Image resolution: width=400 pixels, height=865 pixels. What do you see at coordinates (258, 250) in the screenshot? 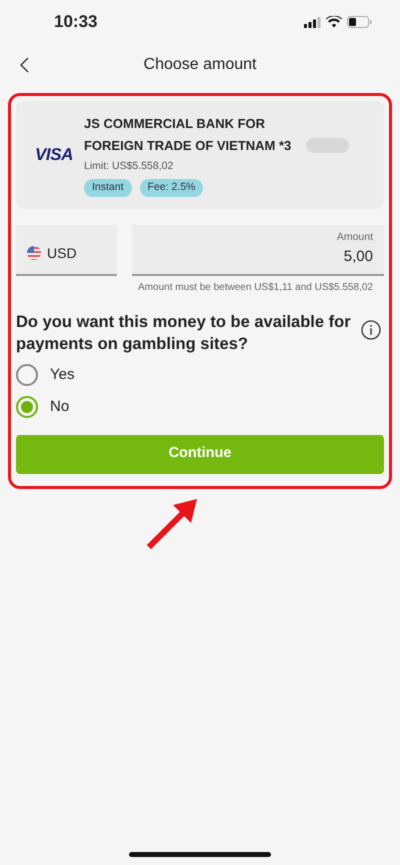
I see `amount-field: Amount 5,00` at bounding box center [258, 250].